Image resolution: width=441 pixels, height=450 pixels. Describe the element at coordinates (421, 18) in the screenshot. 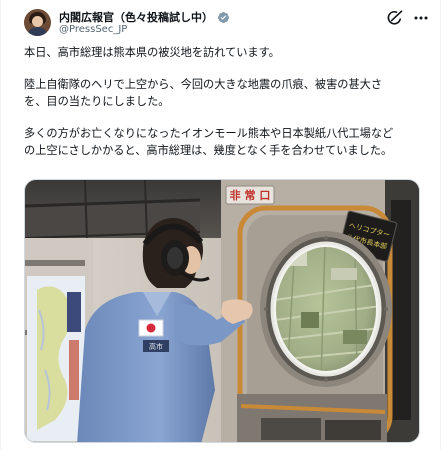

I see `more-icon` at that location.